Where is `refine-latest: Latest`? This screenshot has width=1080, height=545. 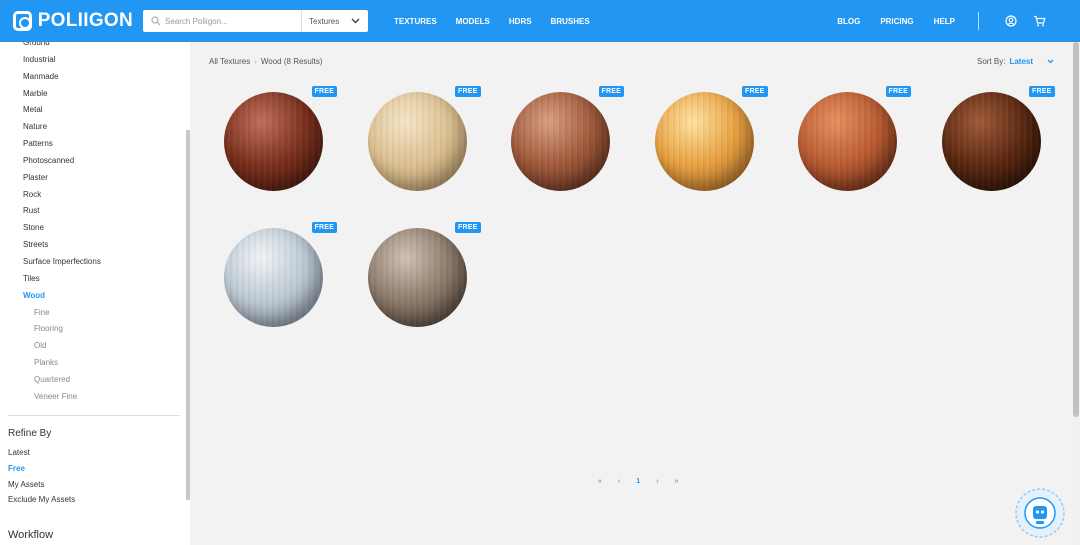
refine-latest: Latest is located at coordinates (41, 453).